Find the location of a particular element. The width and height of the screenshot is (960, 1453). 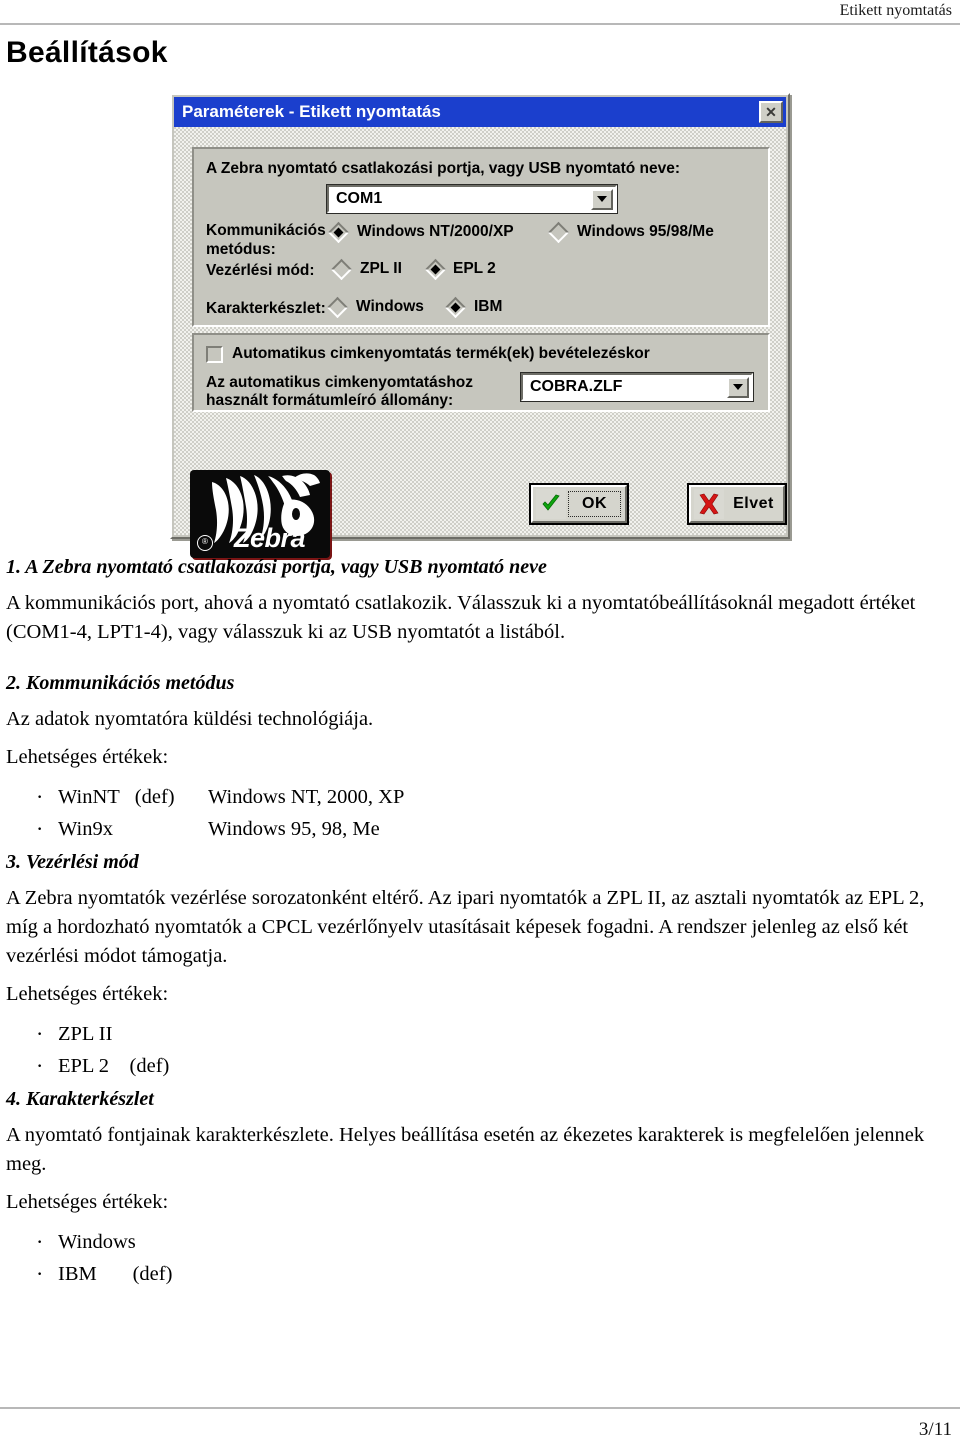

list-item: IBM (def) is located at coordinates (480, 1274).